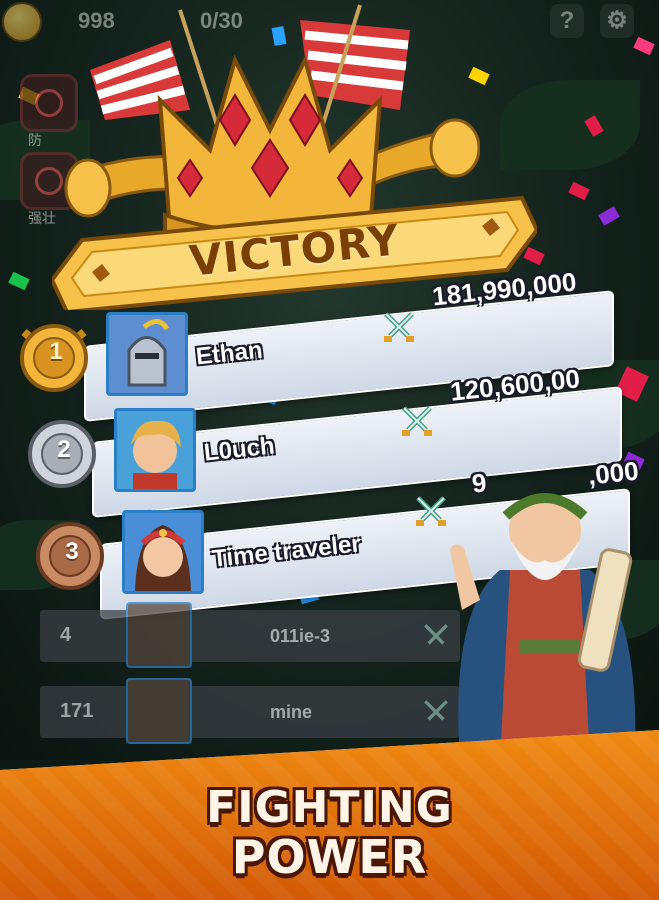 The image size is (659, 900). I want to click on rank-number: 171, so click(77, 711).